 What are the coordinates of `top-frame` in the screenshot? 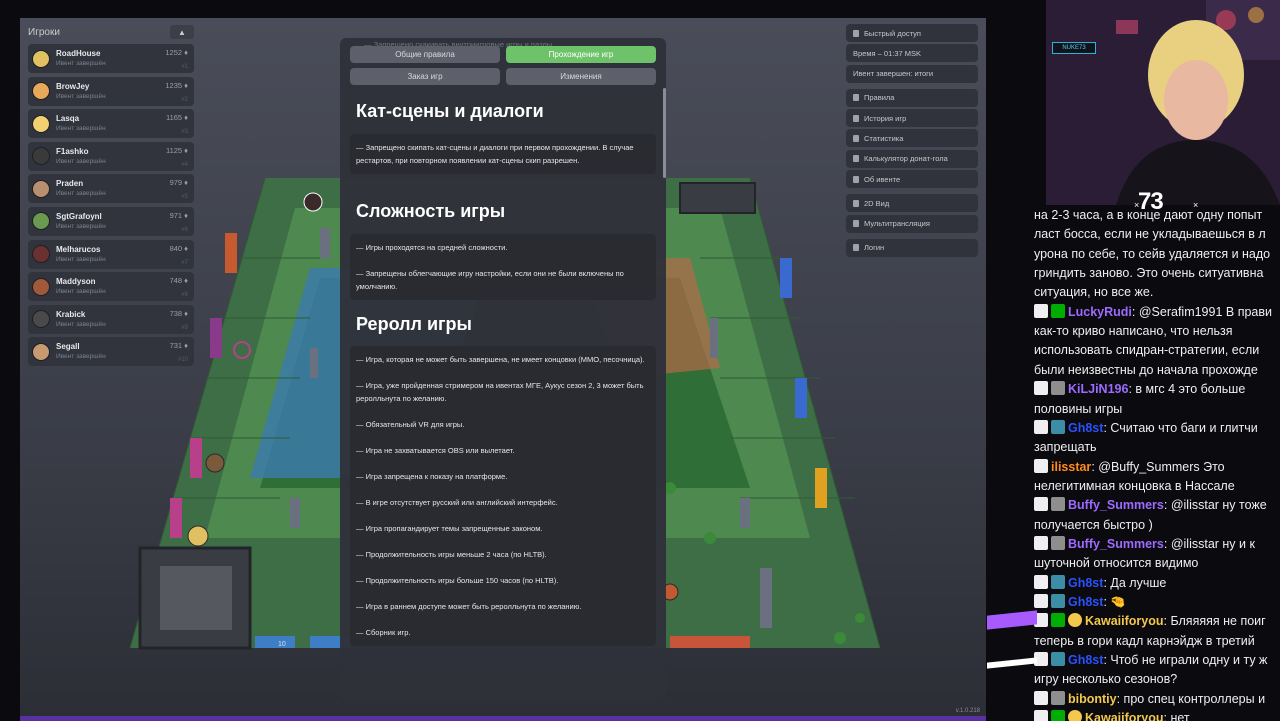 It's located at (523, 9).